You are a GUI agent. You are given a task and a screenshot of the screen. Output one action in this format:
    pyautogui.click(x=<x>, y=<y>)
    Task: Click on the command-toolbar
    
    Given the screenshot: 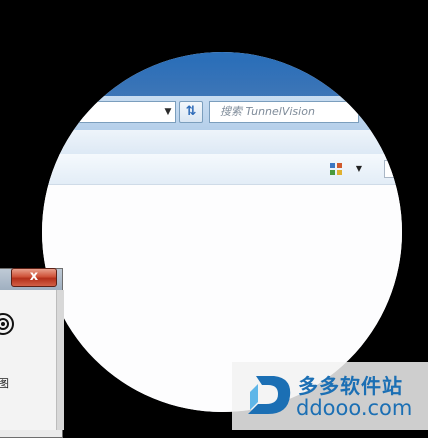 What is the action you would take?
    pyautogui.click(x=222, y=169)
    